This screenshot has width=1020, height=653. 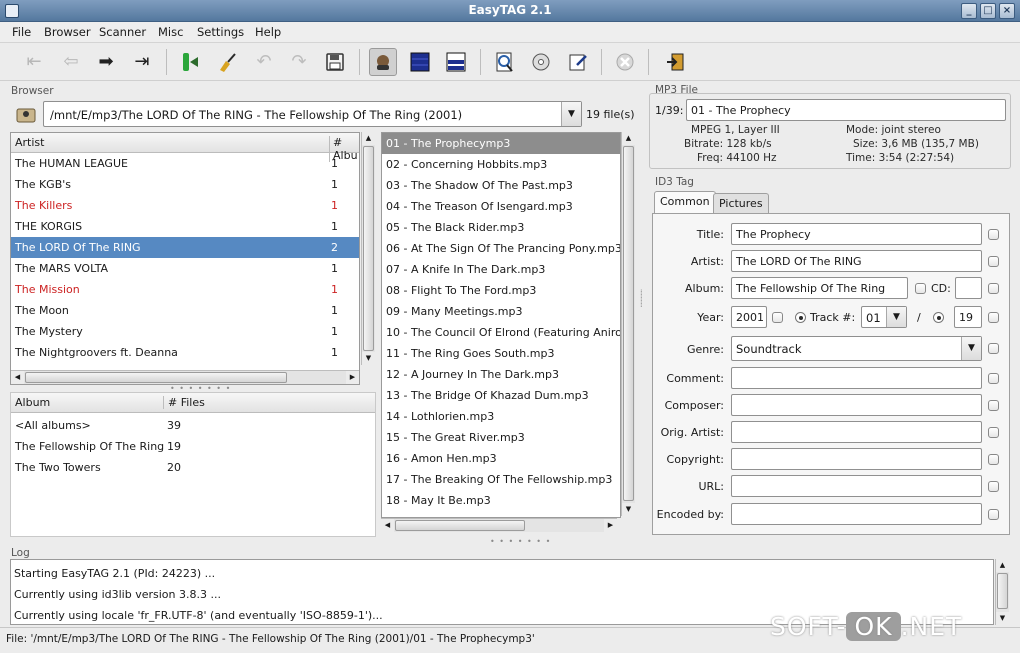 I want to click on artist-row: THE KORGIS 1, so click(x=185, y=226).